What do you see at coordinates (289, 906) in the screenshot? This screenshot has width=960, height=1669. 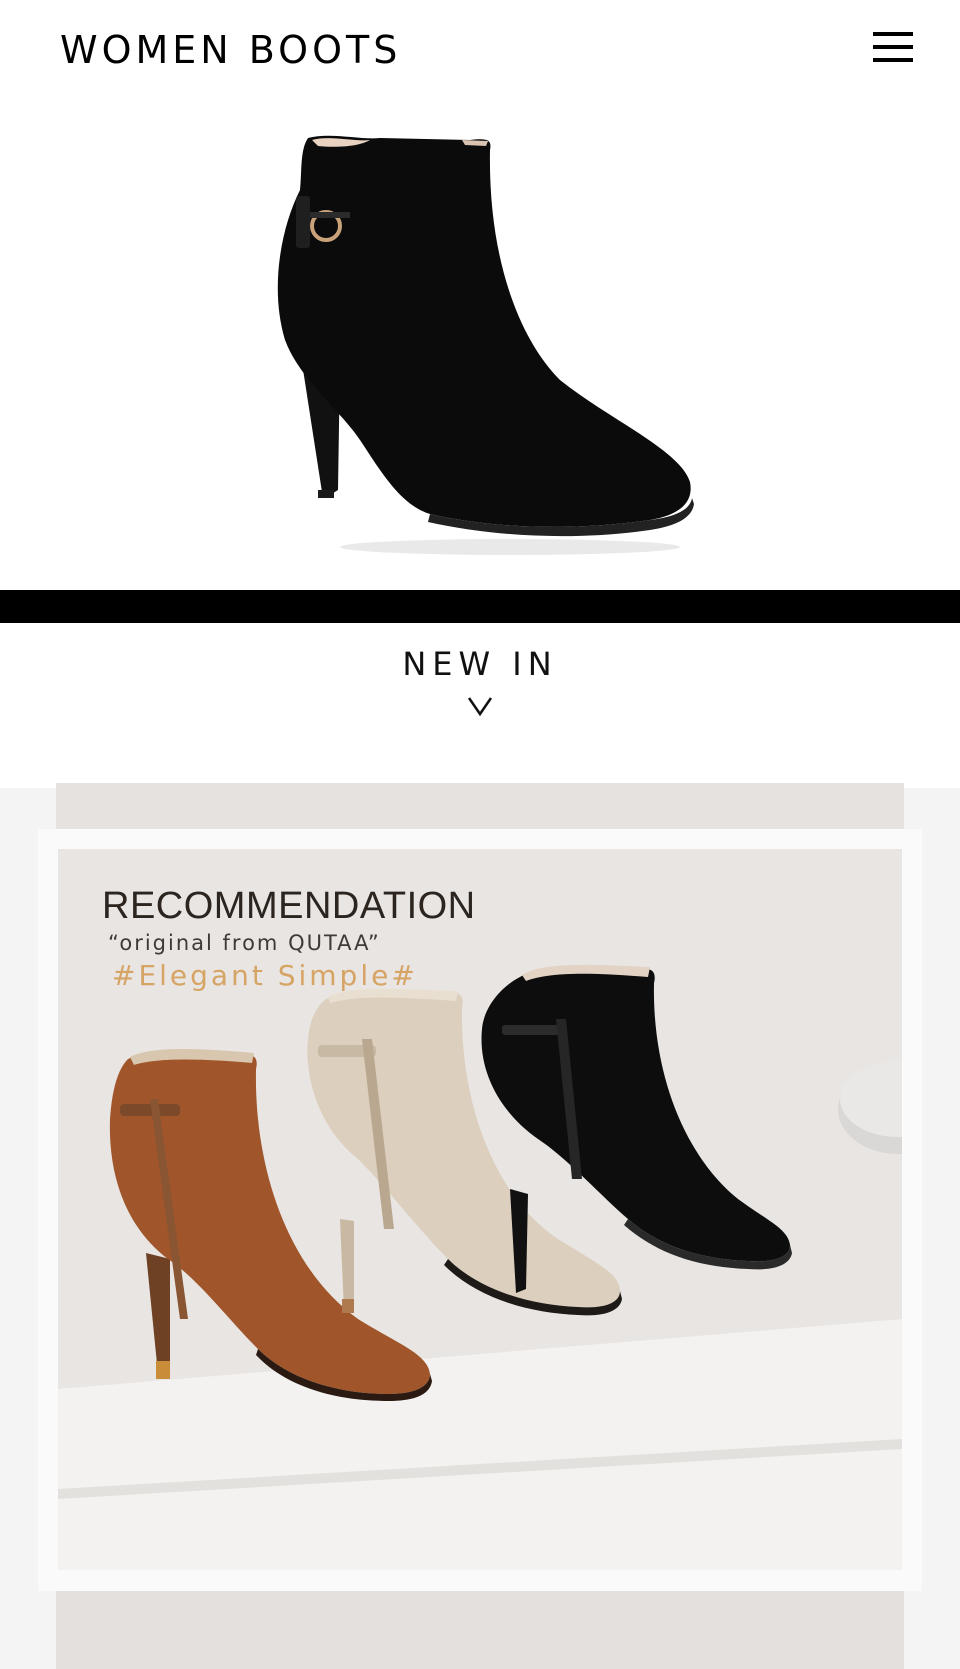 I see `recommendation-title: RECOMMENDATION` at bounding box center [289, 906].